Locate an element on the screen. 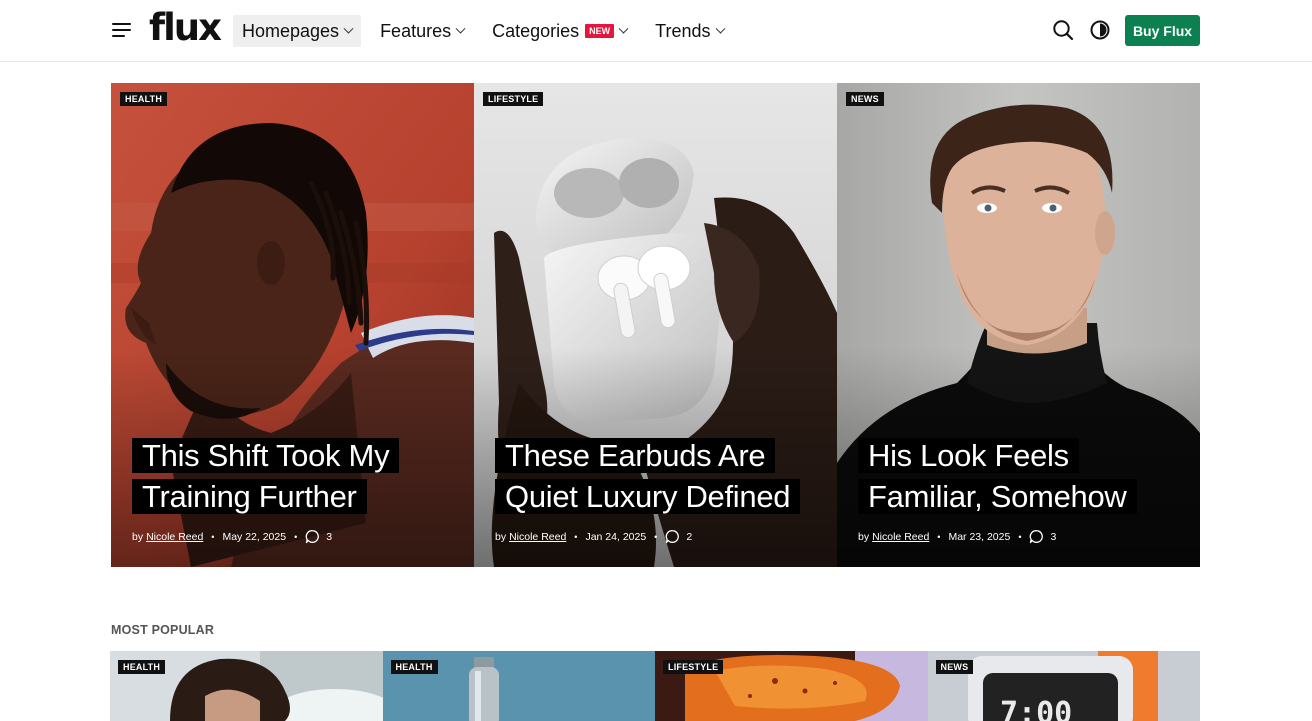 The width and height of the screenshot is (1312, 721). article-meta: by Nicole Reed • May 22, 2025 • 3 is located at coordinates (232, 536).